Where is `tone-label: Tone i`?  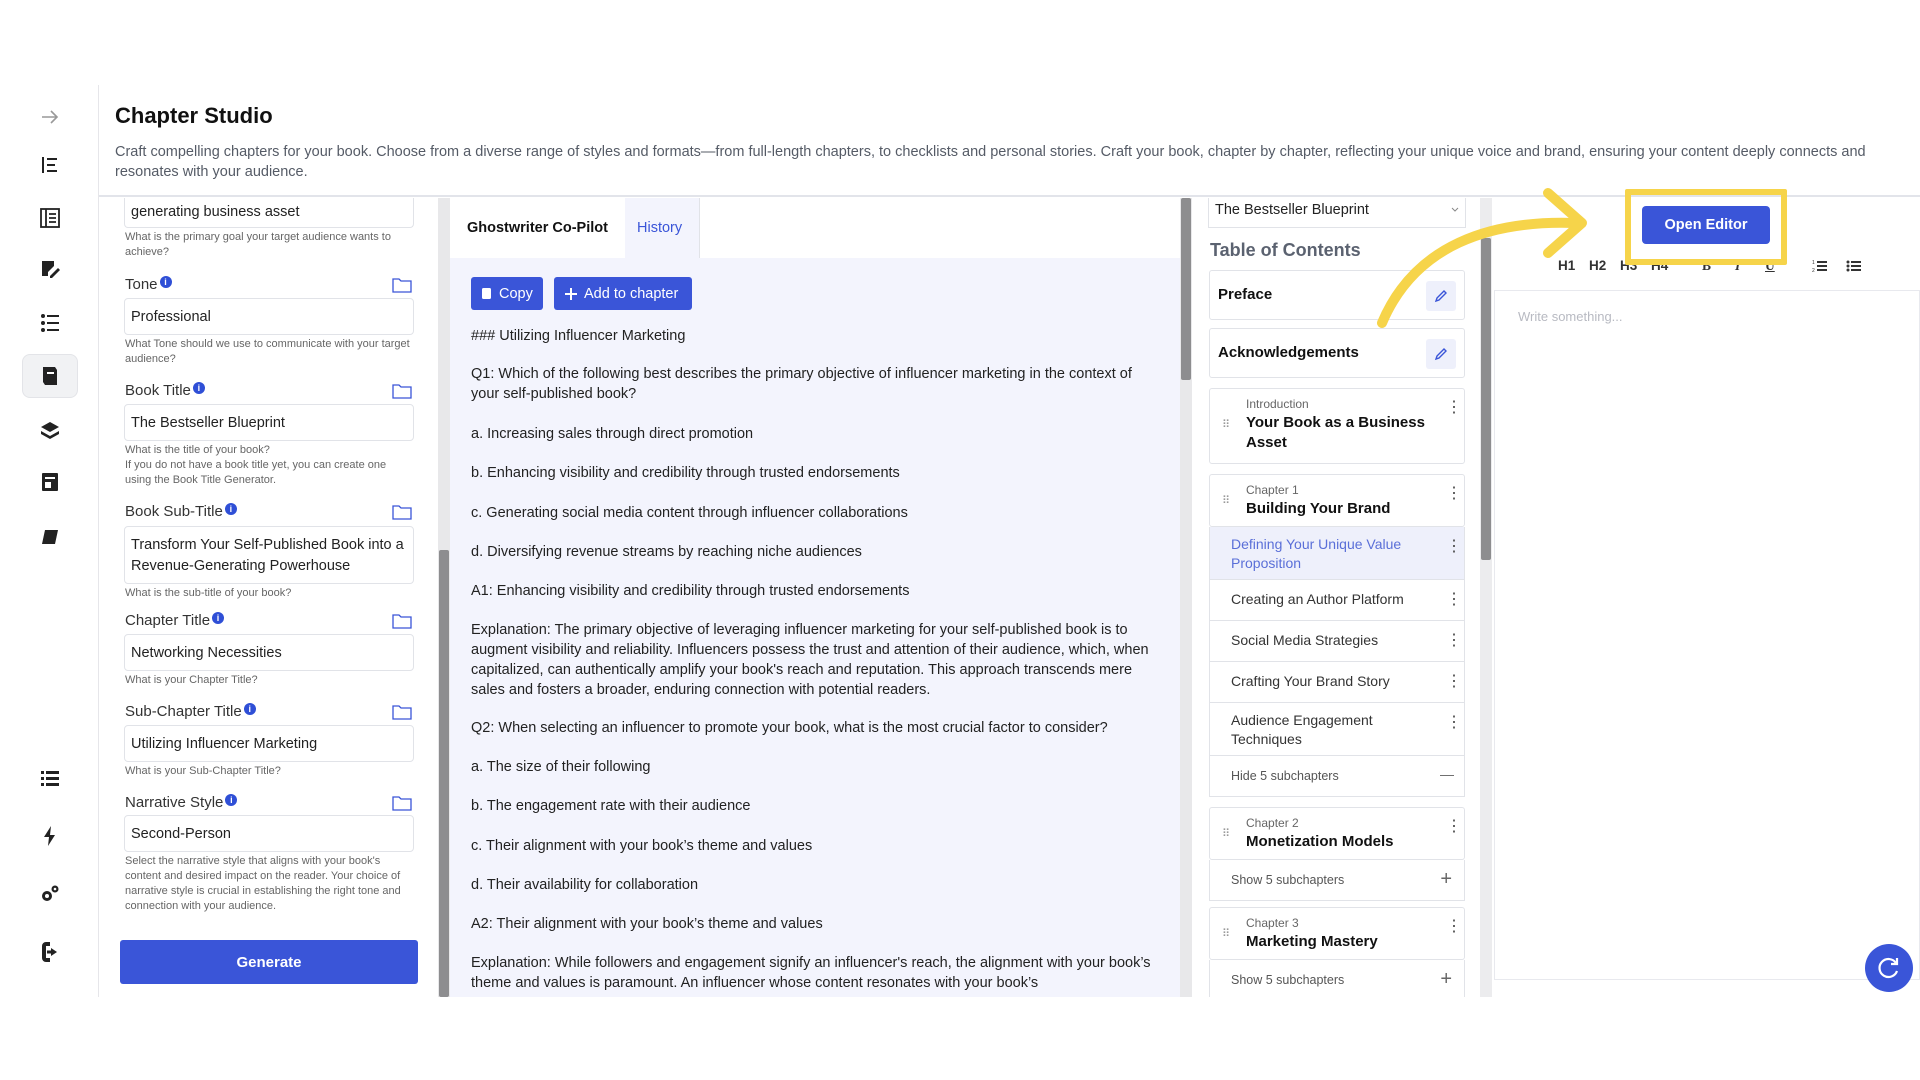
tone-label: Tone i is located at coordinates (148, 284).